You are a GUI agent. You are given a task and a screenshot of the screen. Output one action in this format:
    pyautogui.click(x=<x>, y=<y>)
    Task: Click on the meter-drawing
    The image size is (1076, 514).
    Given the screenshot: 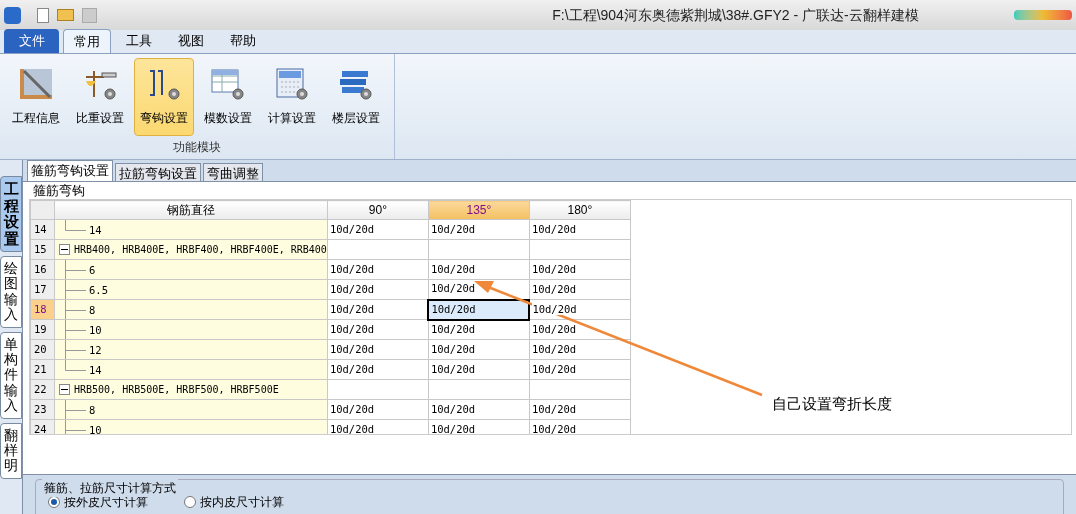 What is the action you would take?
    pyautogui.click(x=1043, y=15)
    